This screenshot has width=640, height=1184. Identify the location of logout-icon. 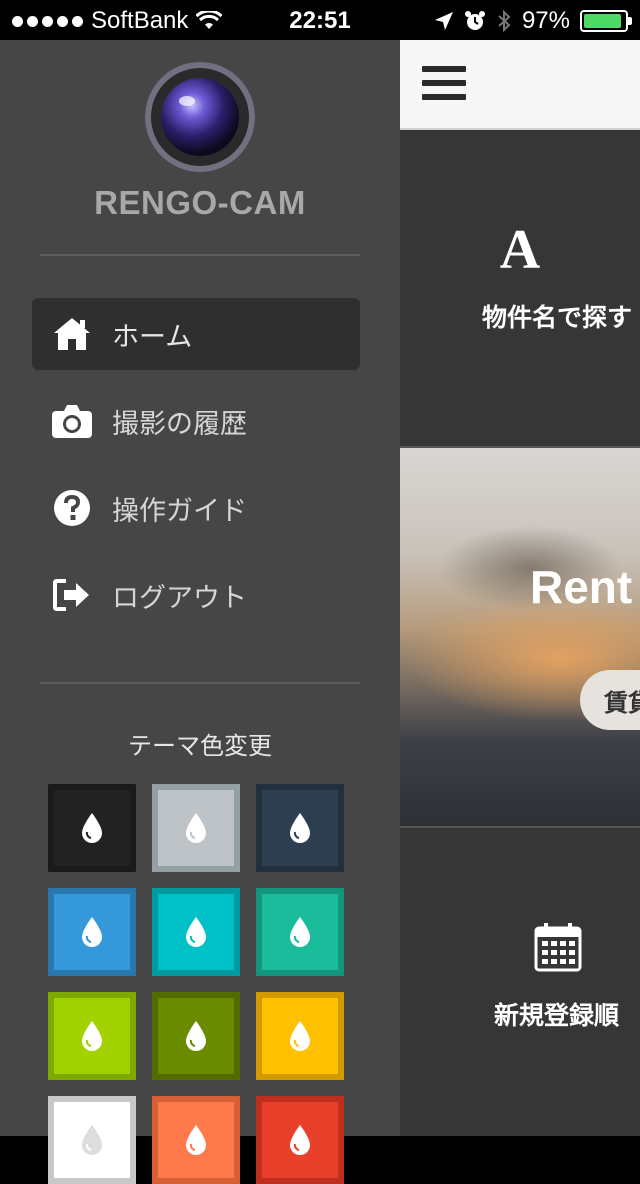
(72, 595).